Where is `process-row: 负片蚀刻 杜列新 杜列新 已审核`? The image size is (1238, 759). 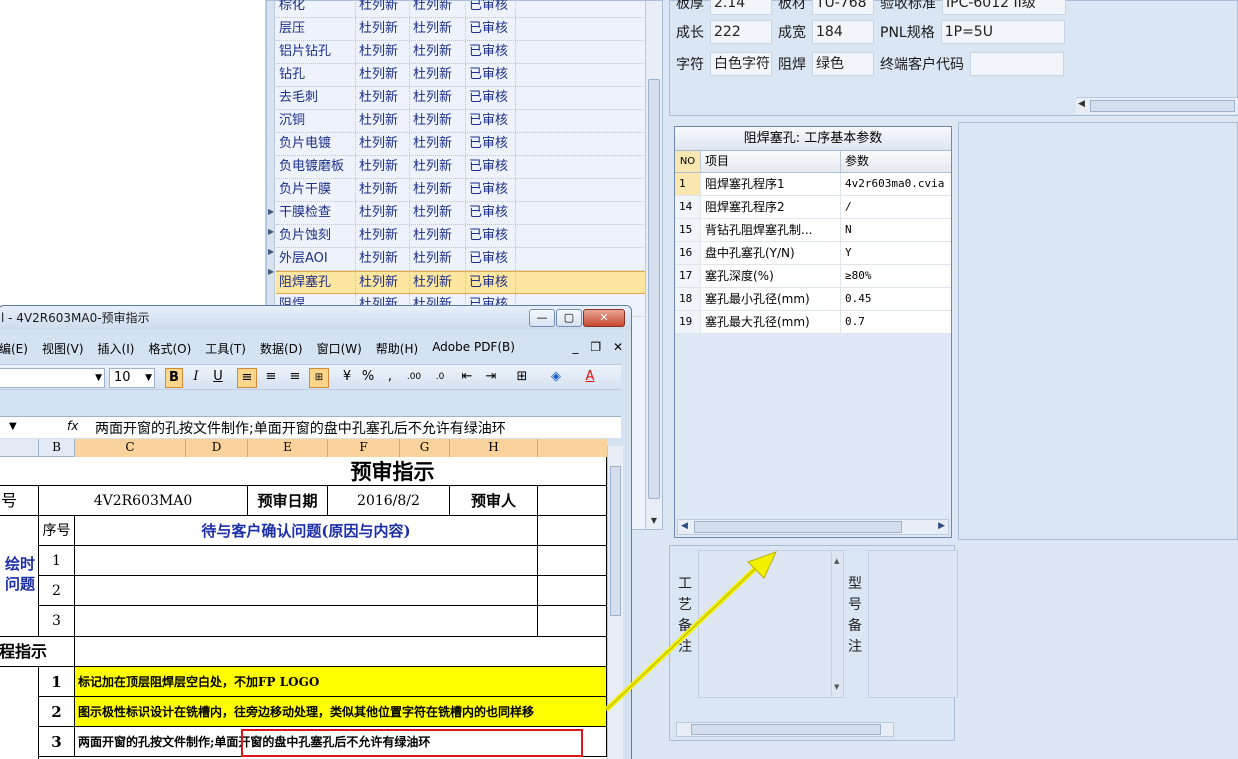 process-row: 负片蚀刻 杜列新 杜列新 已审核 is located at coordinates (461, 236).